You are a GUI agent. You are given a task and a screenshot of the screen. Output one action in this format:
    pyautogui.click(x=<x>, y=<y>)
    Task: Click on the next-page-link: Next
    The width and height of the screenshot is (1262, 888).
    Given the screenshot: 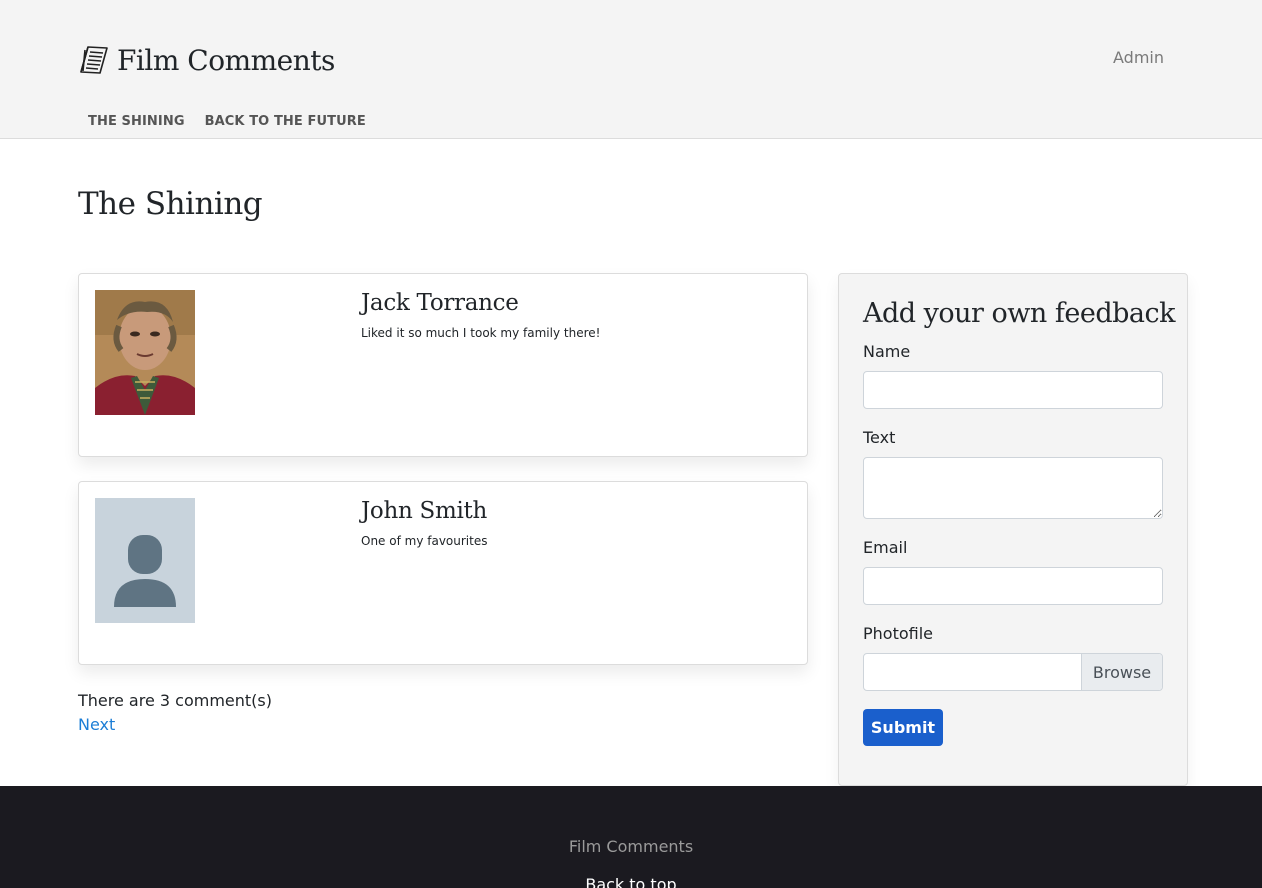 What is the action you would take?
    pyautogui.click(x=96, y=724)
    